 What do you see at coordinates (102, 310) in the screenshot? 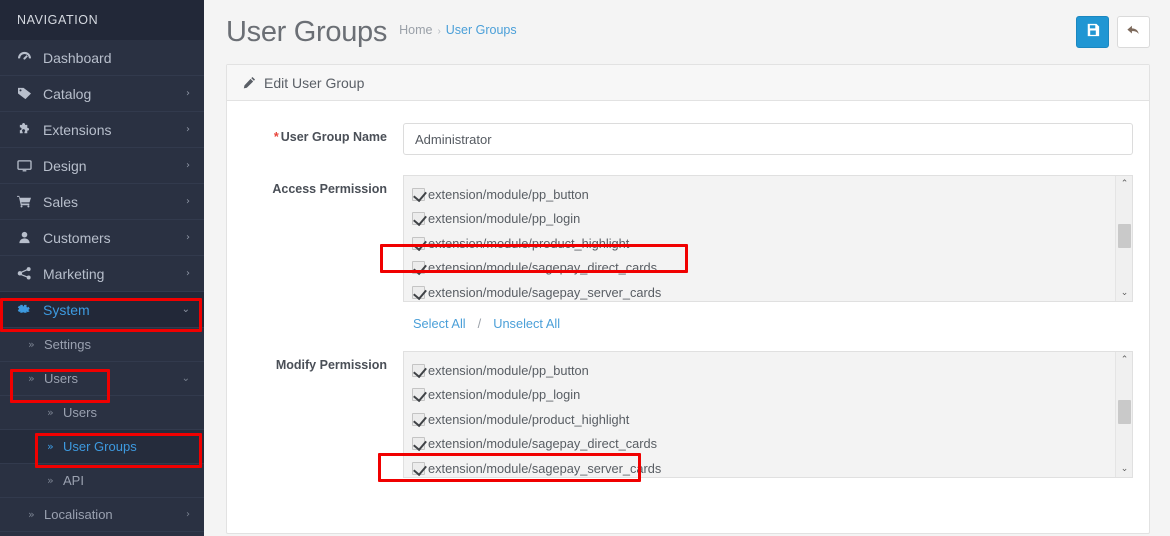
I see `sidebar-item-system: System ⌄` at bounding box center [102, 310].